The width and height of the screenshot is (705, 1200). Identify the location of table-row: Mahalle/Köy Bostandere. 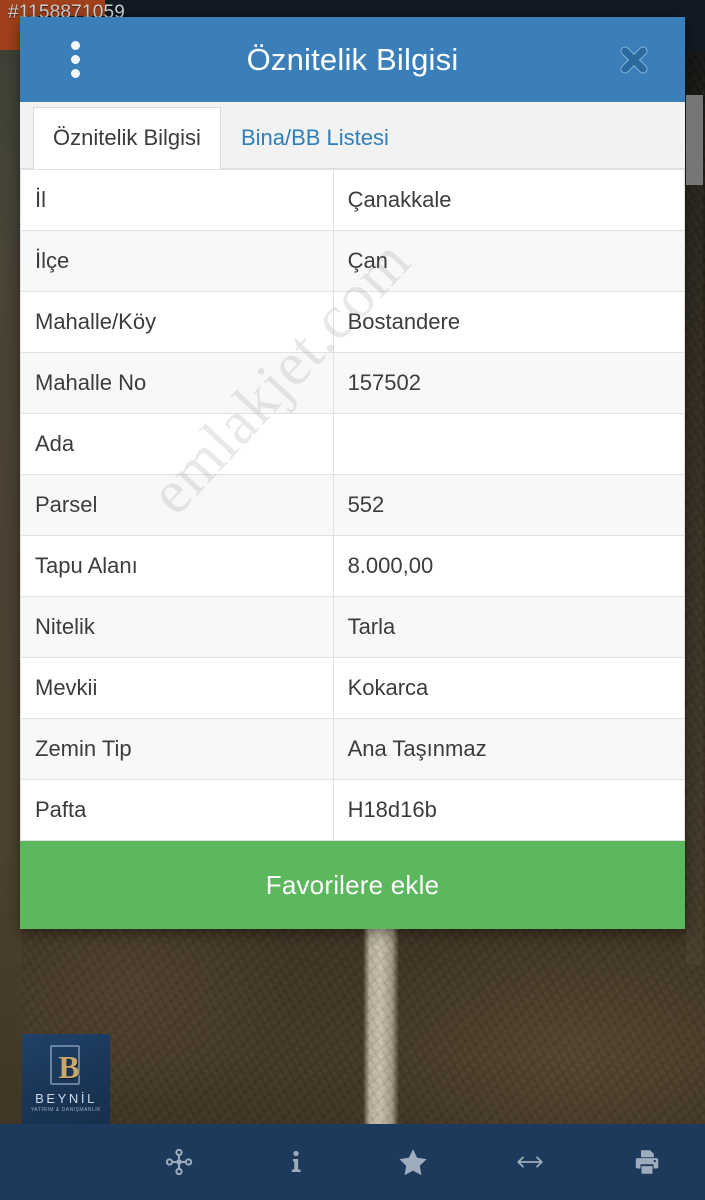
(353, 322).